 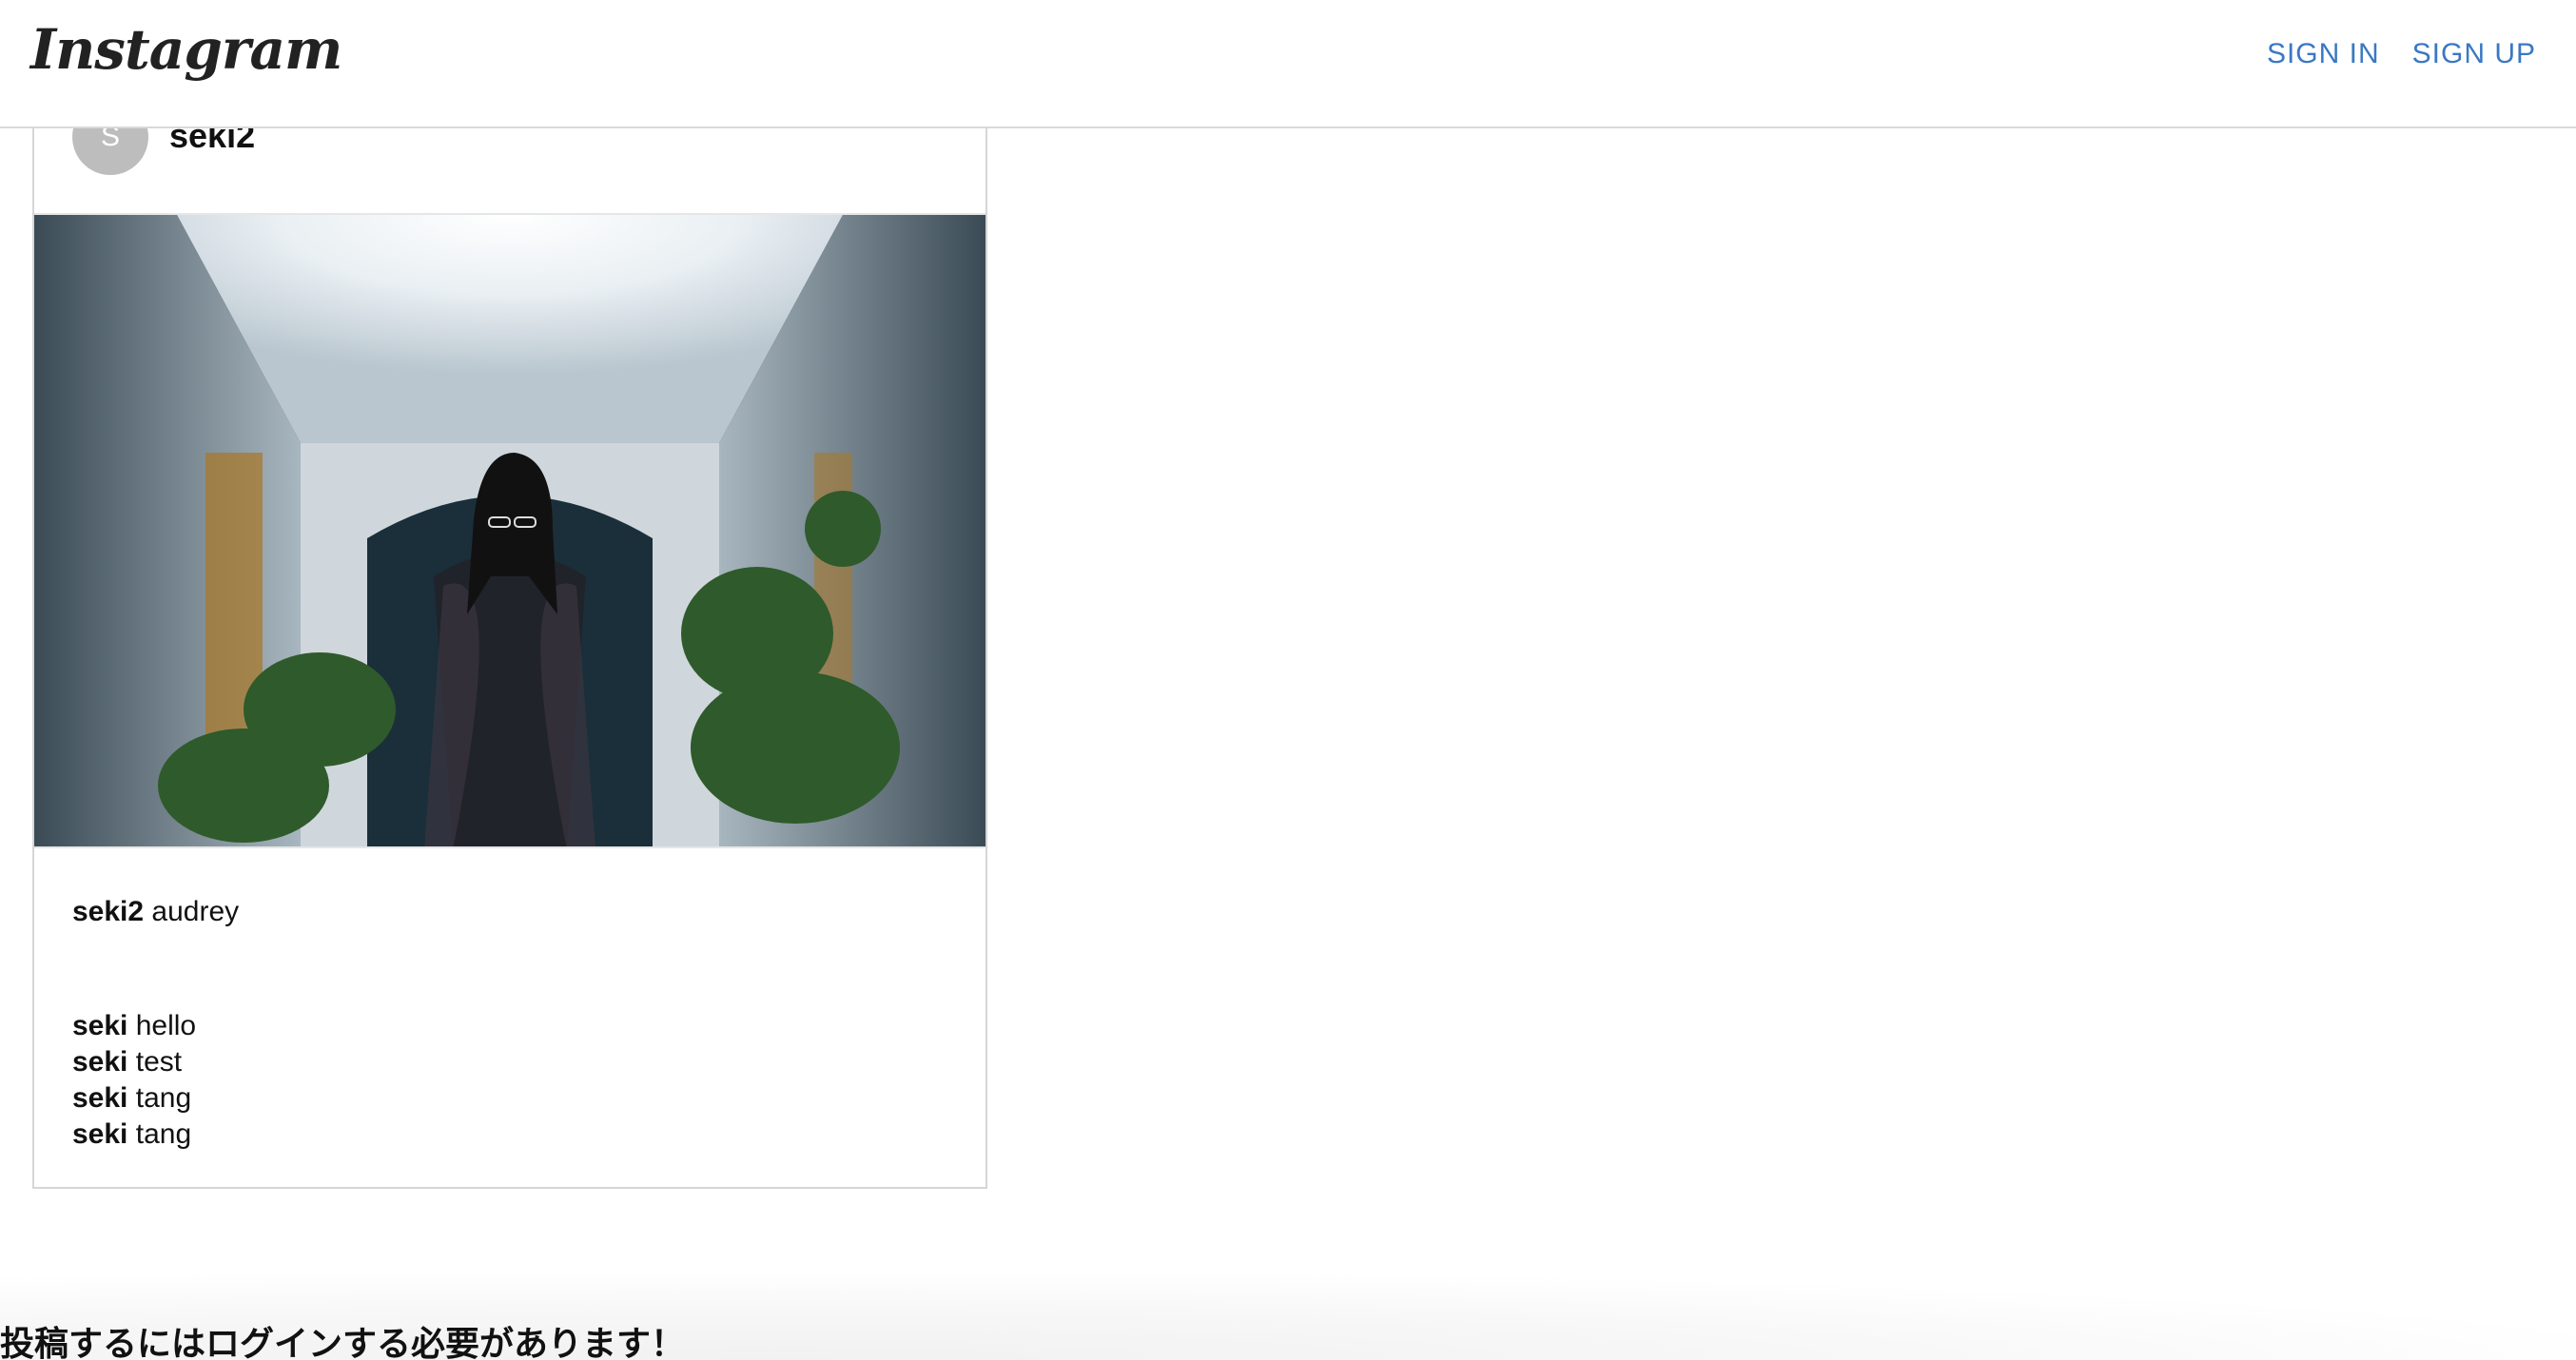 What do you see at coordinates (1288, 64) in the screenshot?
I see `top-nav-bar: Instagram SIGN IN SIGN UP` at bounding box center [1288, 64].